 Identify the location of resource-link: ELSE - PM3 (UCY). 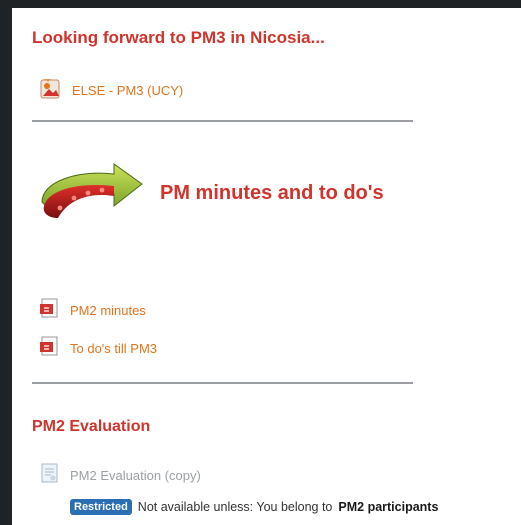
(127, 90).